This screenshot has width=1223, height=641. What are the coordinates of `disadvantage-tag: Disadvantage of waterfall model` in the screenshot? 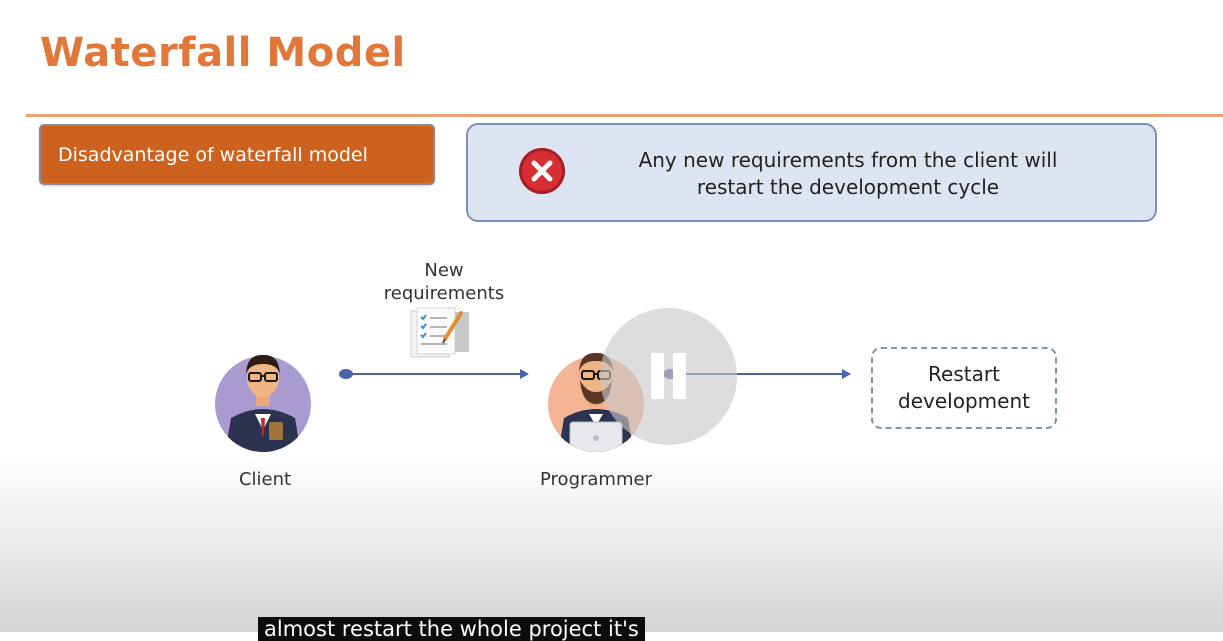 It's located at (237, 154).